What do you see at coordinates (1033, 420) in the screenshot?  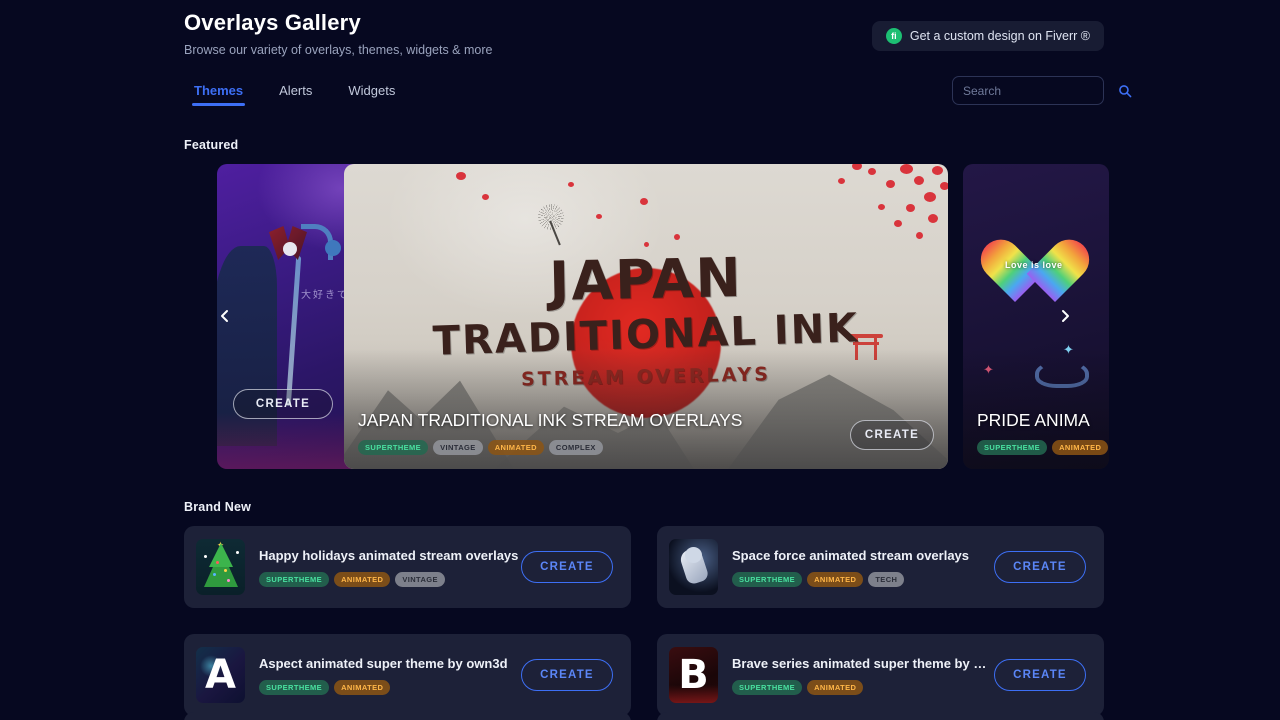 I see `slide-title-next: PRIDE ANIMA` at bounding box center [1033, 420].